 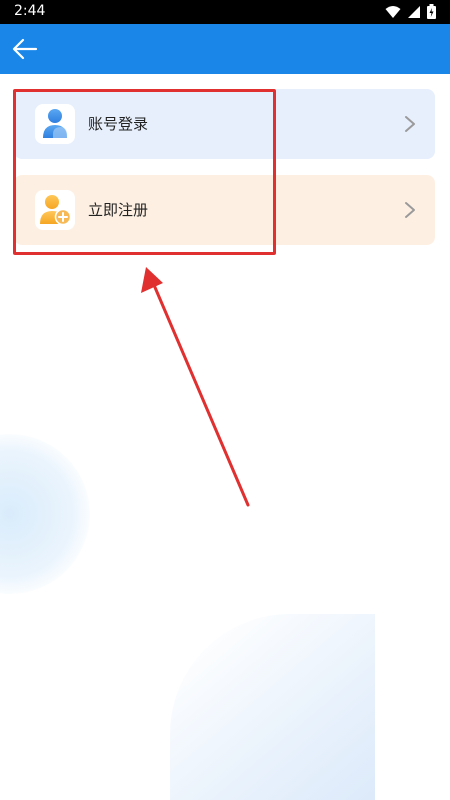 I want to click on register-item: 立即注册, so click(x=224, y=210).